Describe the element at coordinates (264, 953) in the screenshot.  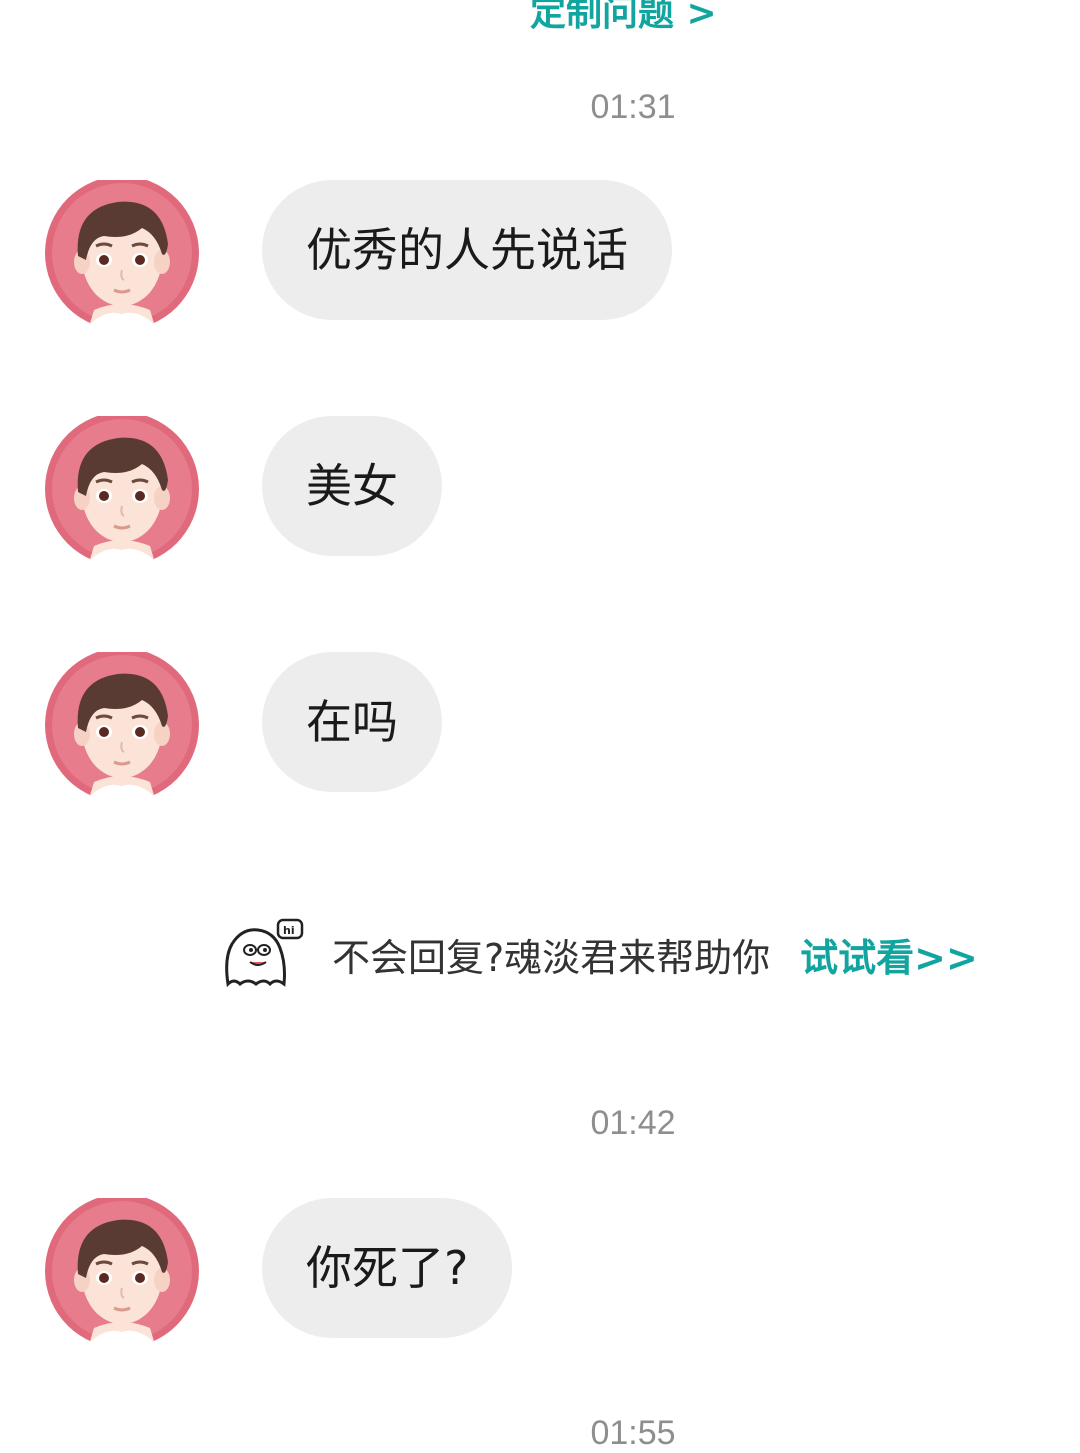
I see `ghost-hi-icon: hi` at that location.